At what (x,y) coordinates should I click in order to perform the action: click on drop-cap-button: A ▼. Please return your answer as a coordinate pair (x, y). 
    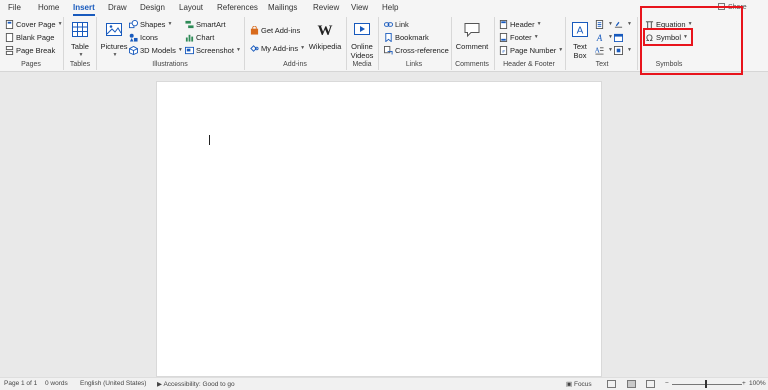
    Looking at the image, I should click on (604, 50).